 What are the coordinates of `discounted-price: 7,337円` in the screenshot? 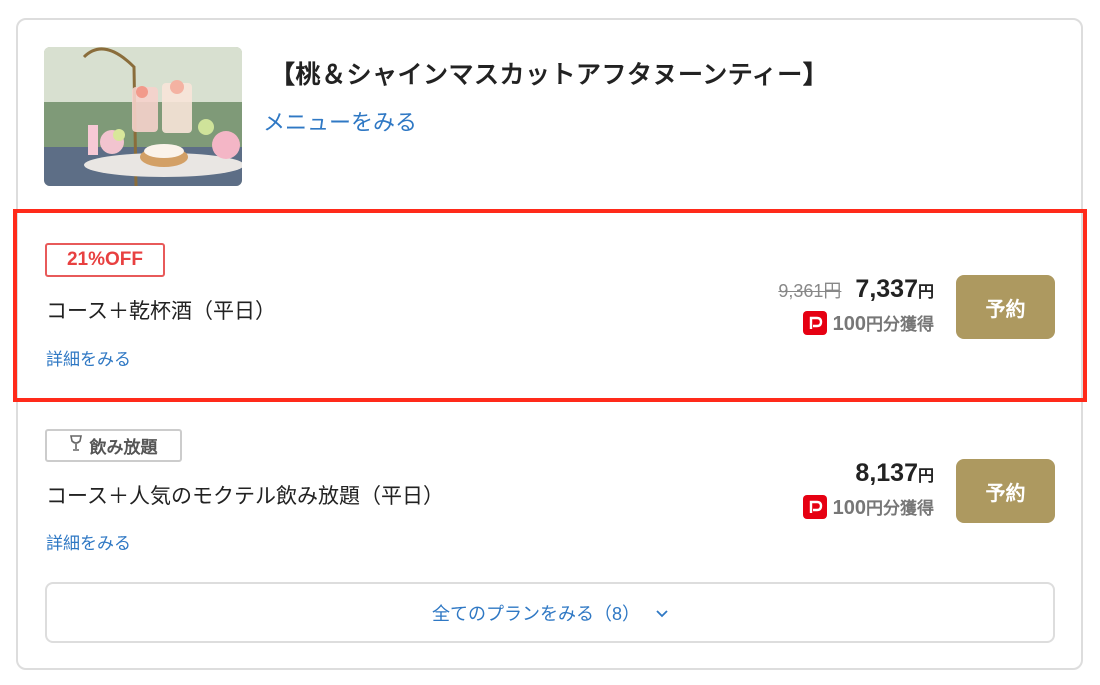 It's located at (894, 289).